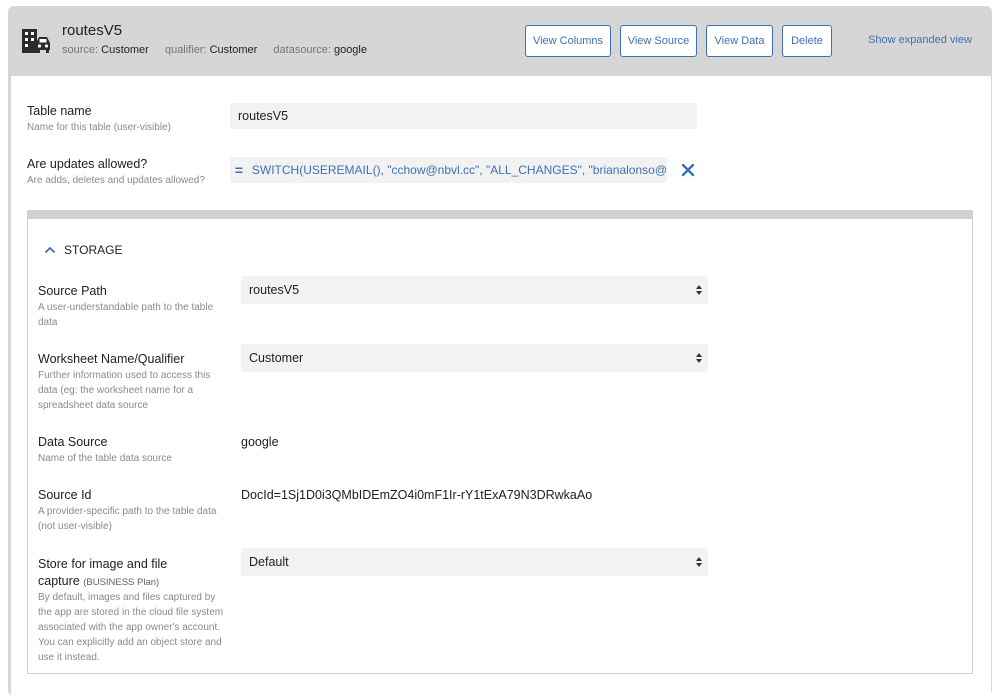 This screenshot has height=696, width=999. Describe the element at coordinates (59, 111) in the screenshot. I see `table-name-label: Table name` at that location.